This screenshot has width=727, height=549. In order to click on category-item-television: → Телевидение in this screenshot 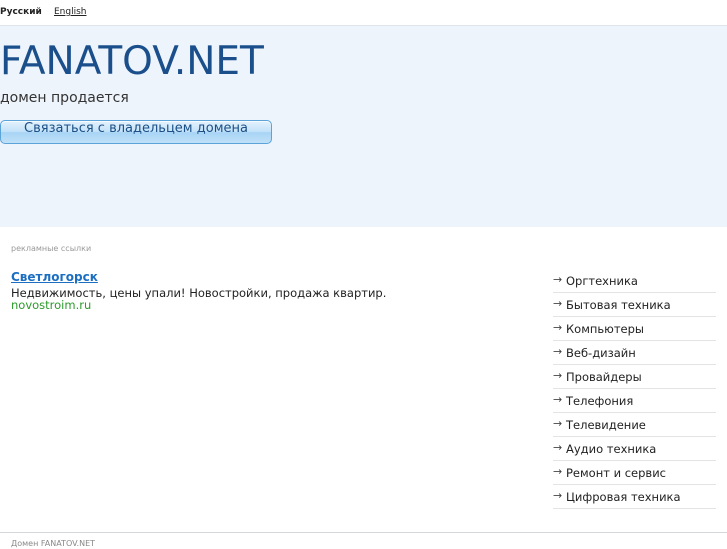, I will do `click(634, 425)`.